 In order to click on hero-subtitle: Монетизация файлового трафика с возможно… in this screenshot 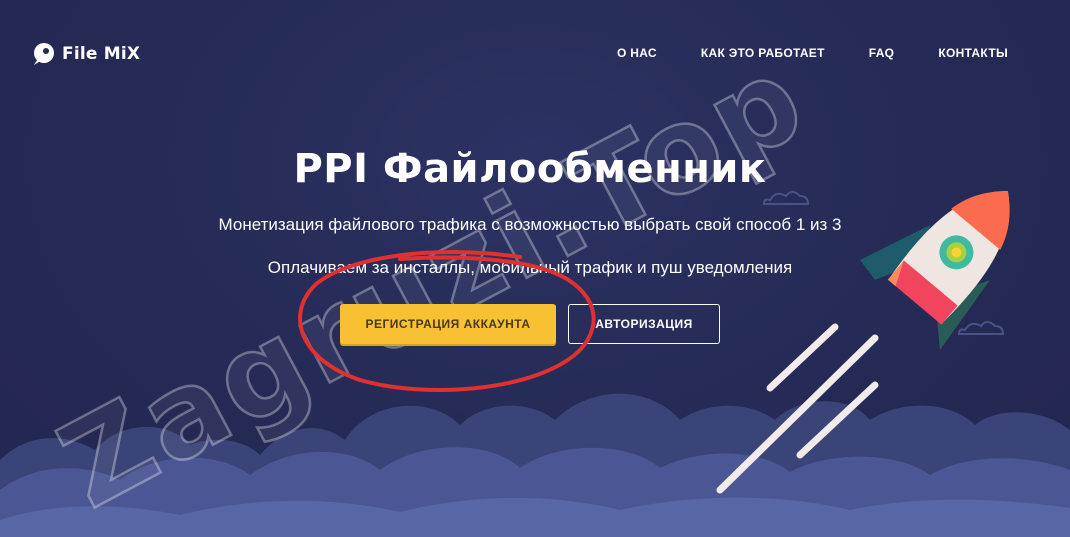, I will do `click(530, 224)`.